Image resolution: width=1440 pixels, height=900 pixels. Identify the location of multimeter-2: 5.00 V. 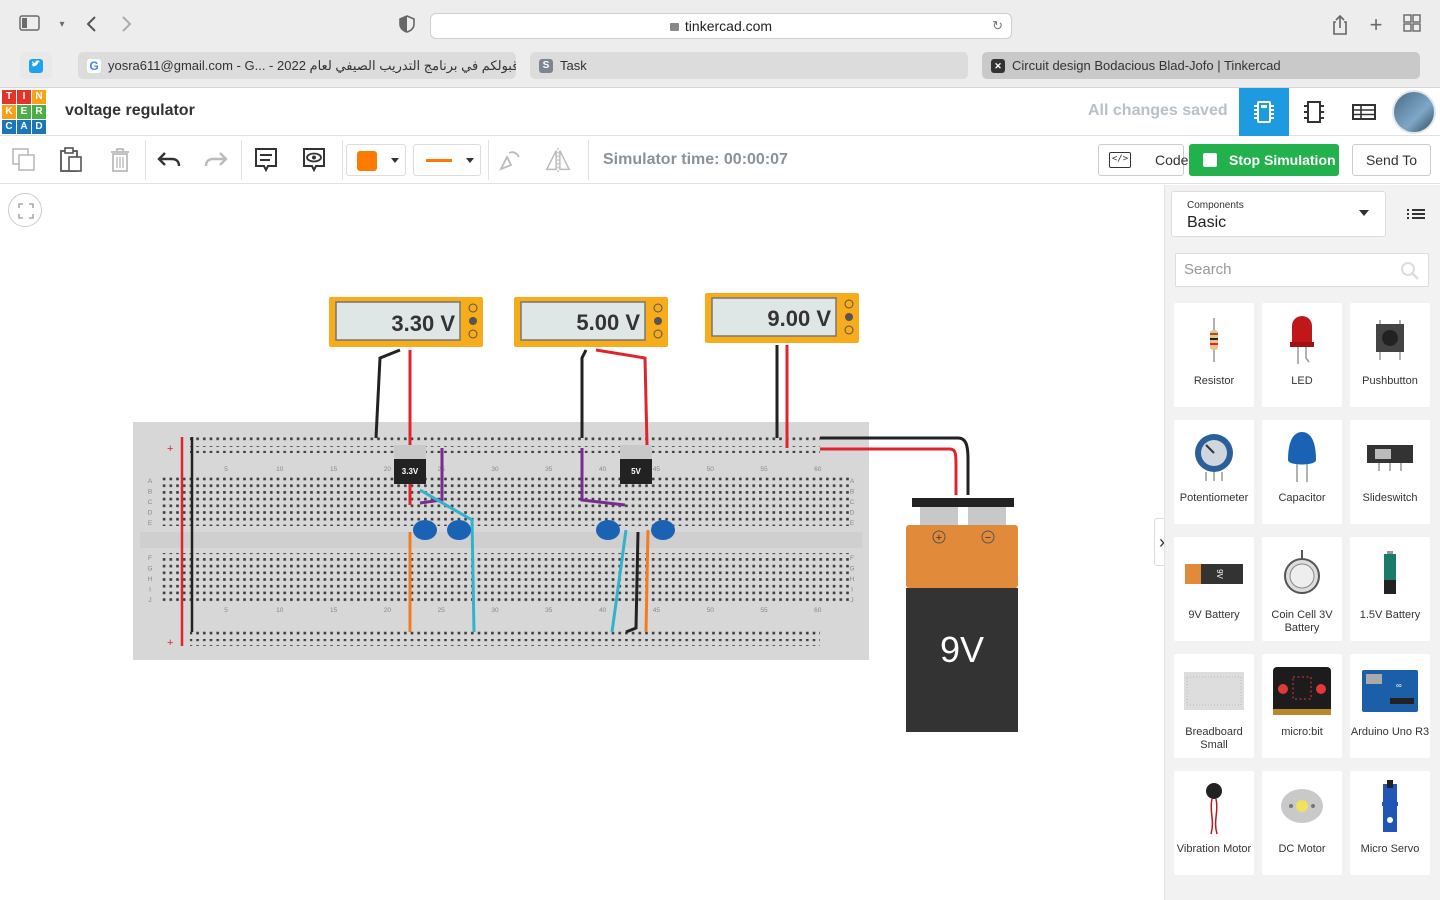
(591, 322).